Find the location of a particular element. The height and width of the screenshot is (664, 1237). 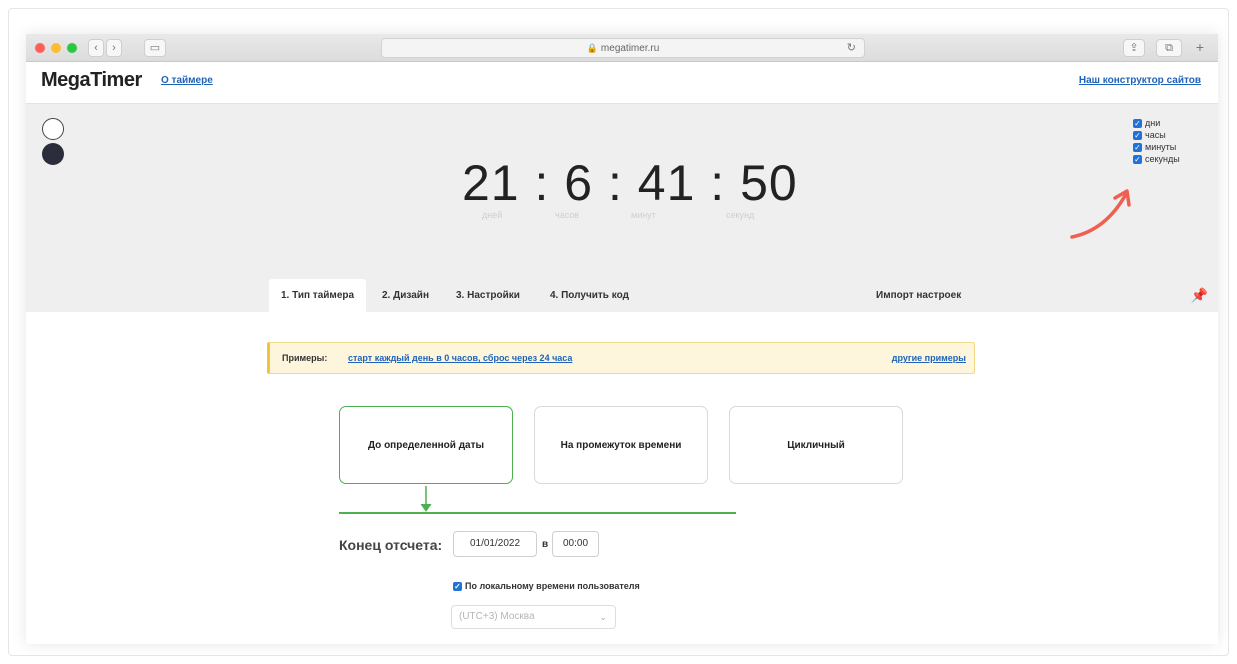

timezone-value: (UTC+3) Москва is located at coordinates (497, 616).